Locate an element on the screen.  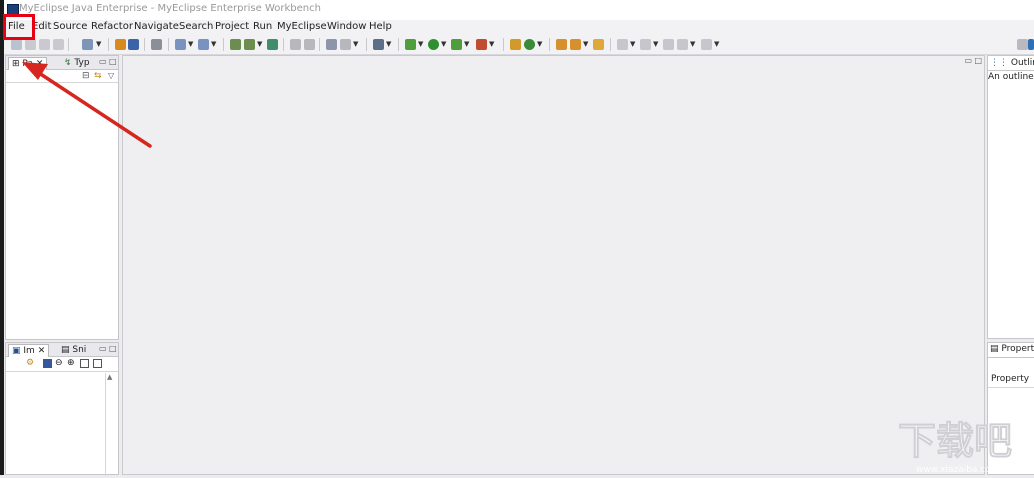
refresh-icon is located at coordinates (529, 44).